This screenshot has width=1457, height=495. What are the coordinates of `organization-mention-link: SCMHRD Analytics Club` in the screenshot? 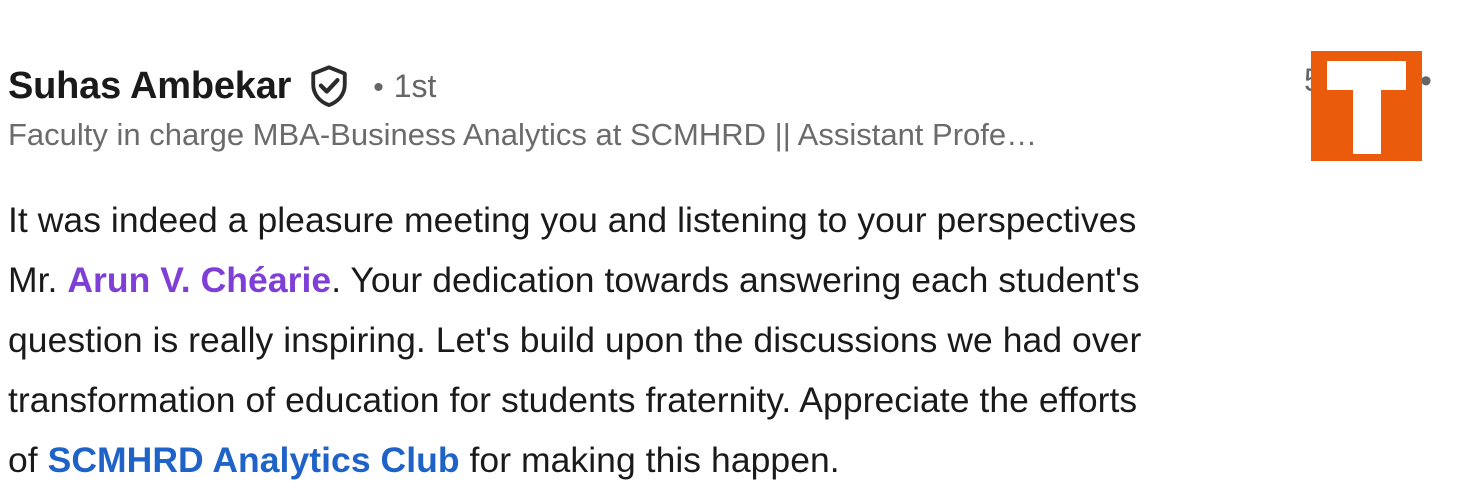 It's located at (254, 460).